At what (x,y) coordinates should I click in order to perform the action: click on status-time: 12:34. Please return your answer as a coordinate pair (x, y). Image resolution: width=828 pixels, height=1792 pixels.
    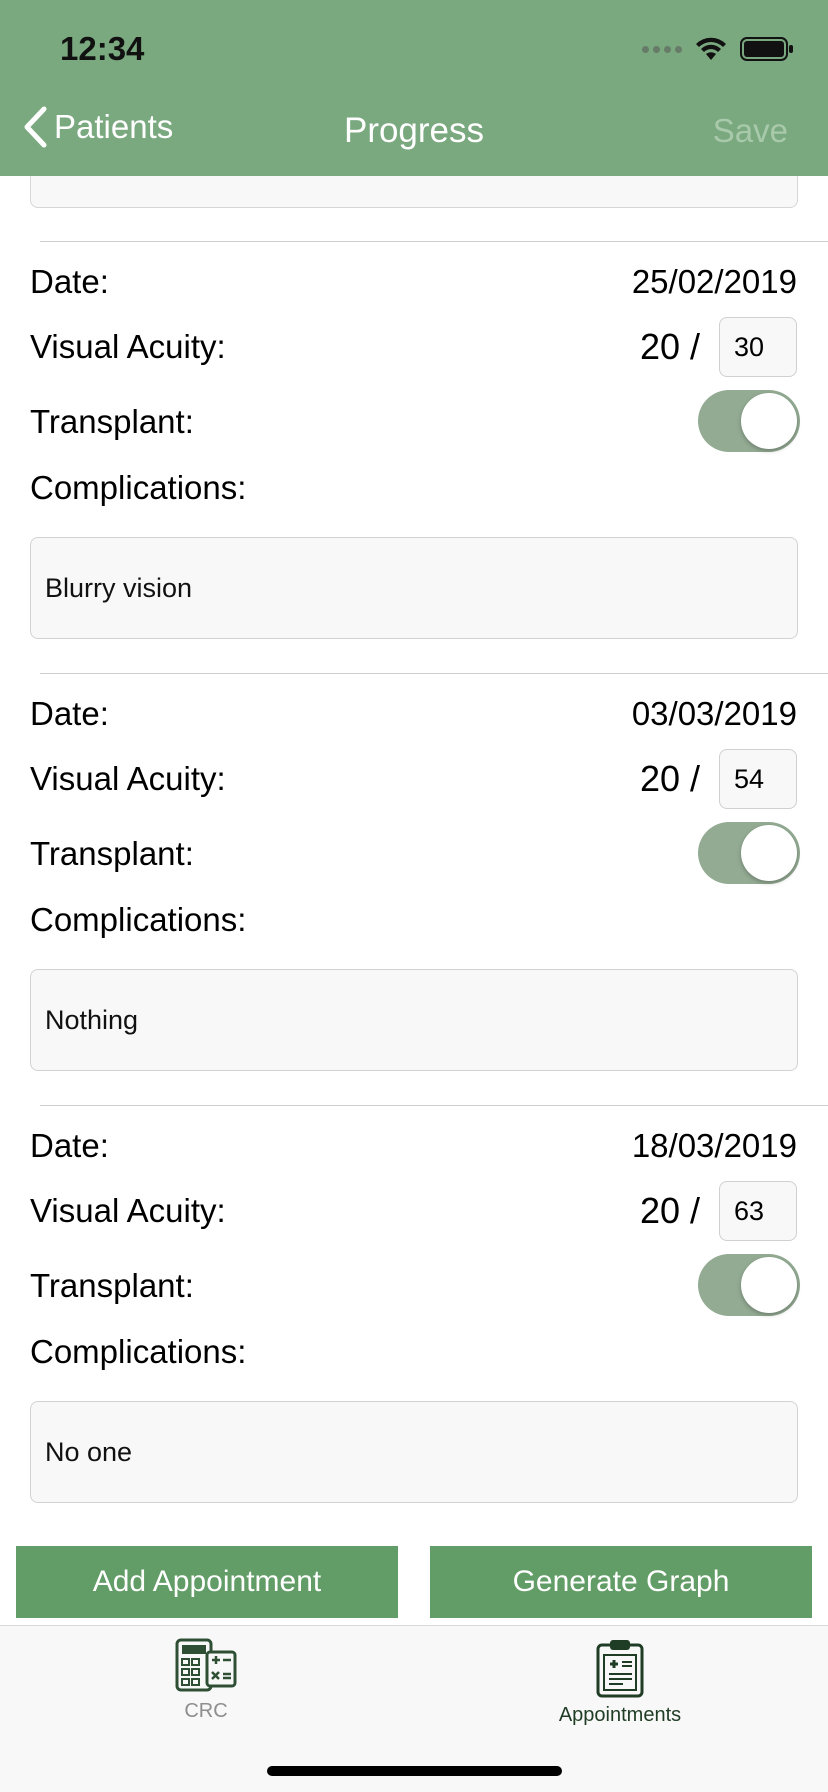
    Looking at the image, I should click on (102, 48).